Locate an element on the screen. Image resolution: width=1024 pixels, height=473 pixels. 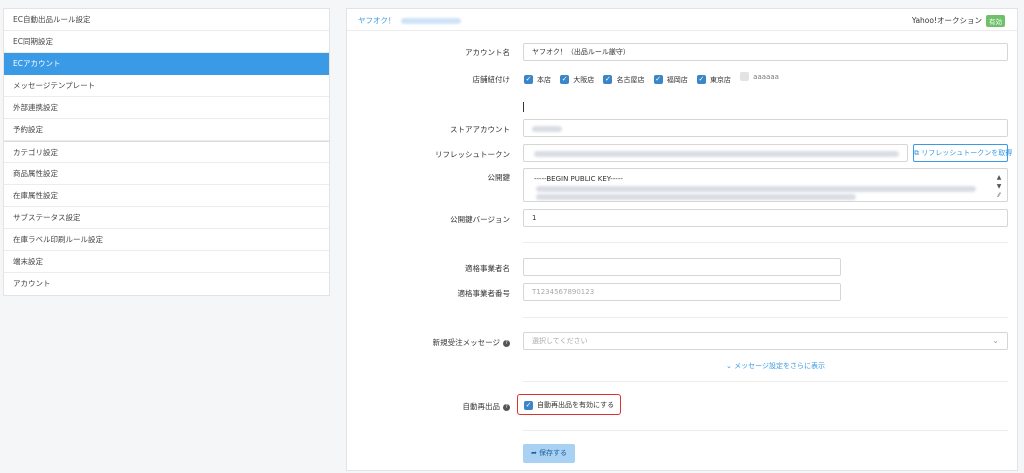
auto-relist-label-text: 自動再出品 is located at coordinates (481, 406).